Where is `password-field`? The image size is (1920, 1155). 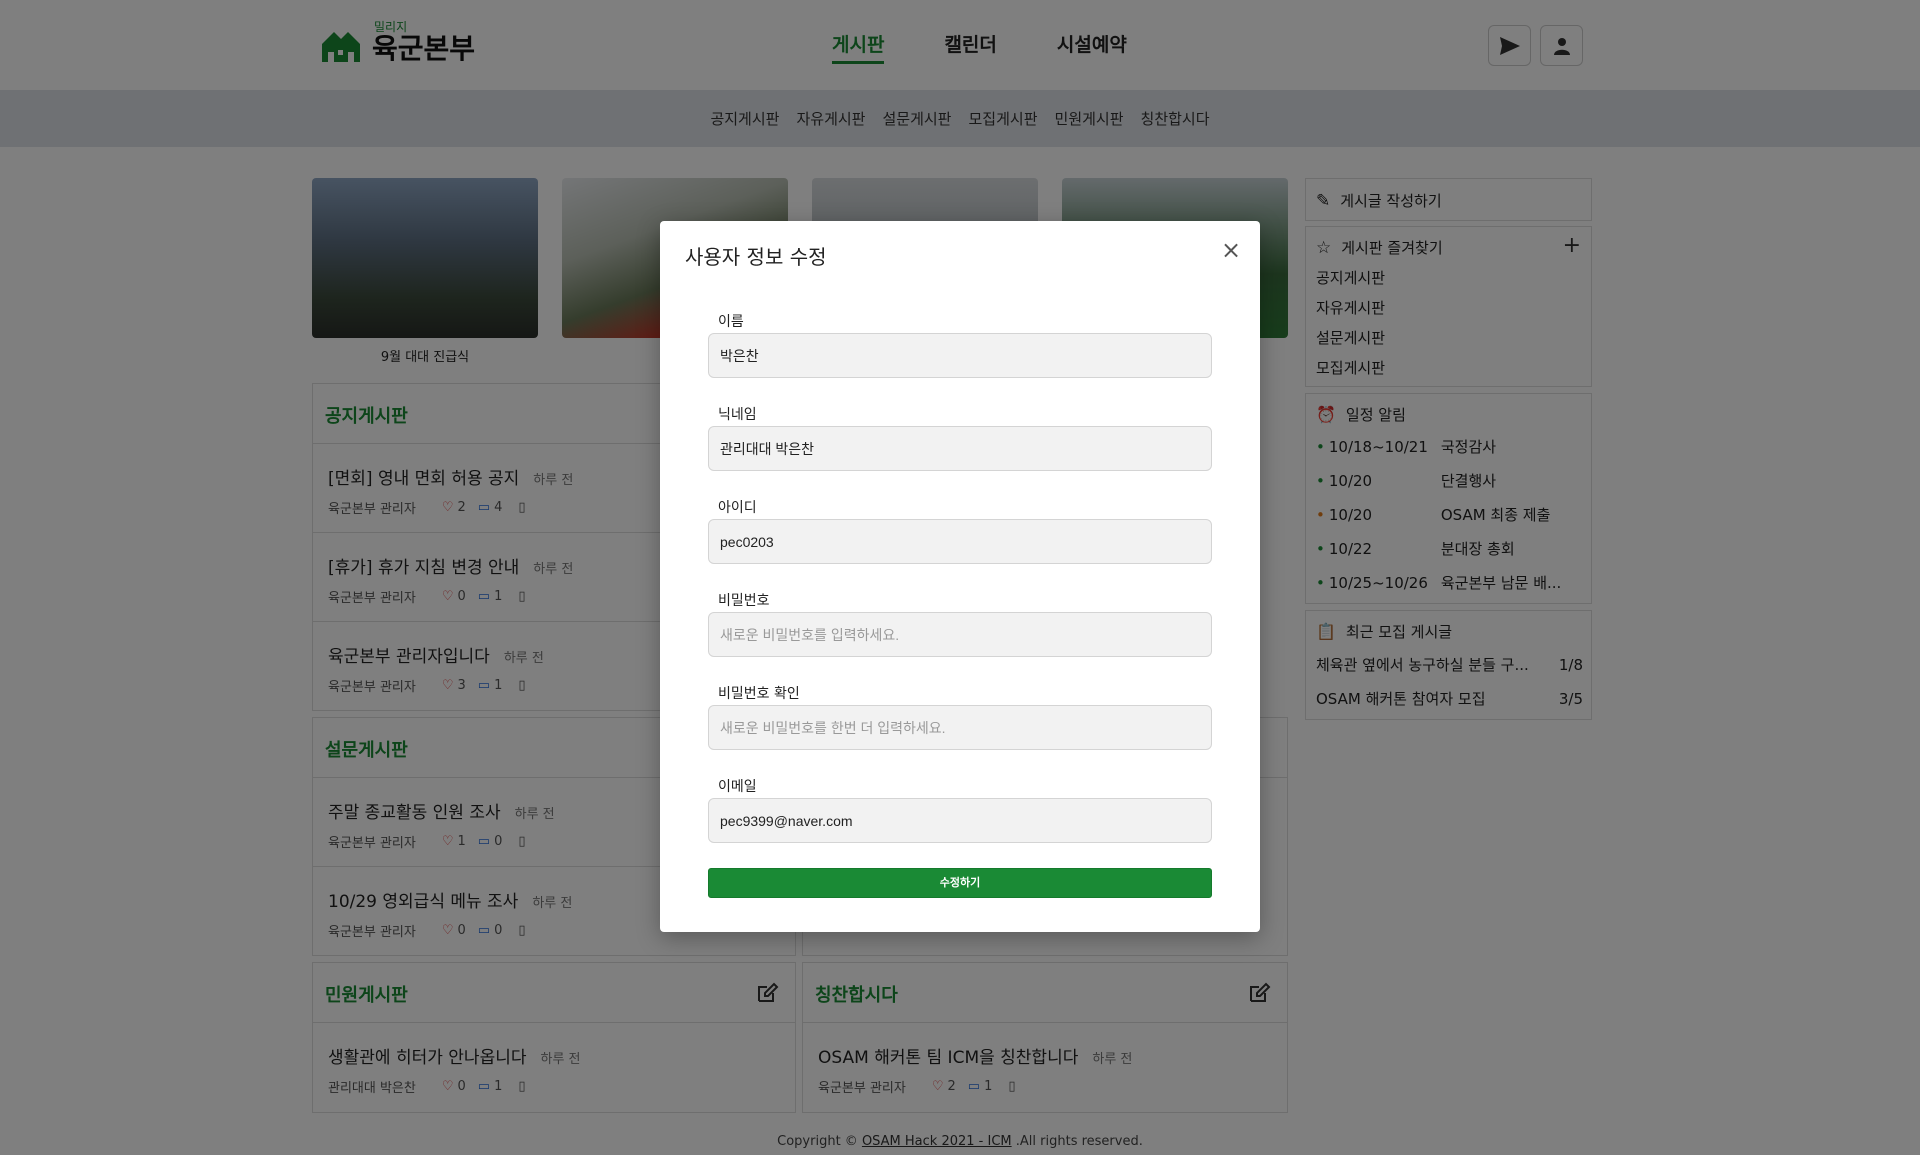
password-field is located at coordinates (960, 634).